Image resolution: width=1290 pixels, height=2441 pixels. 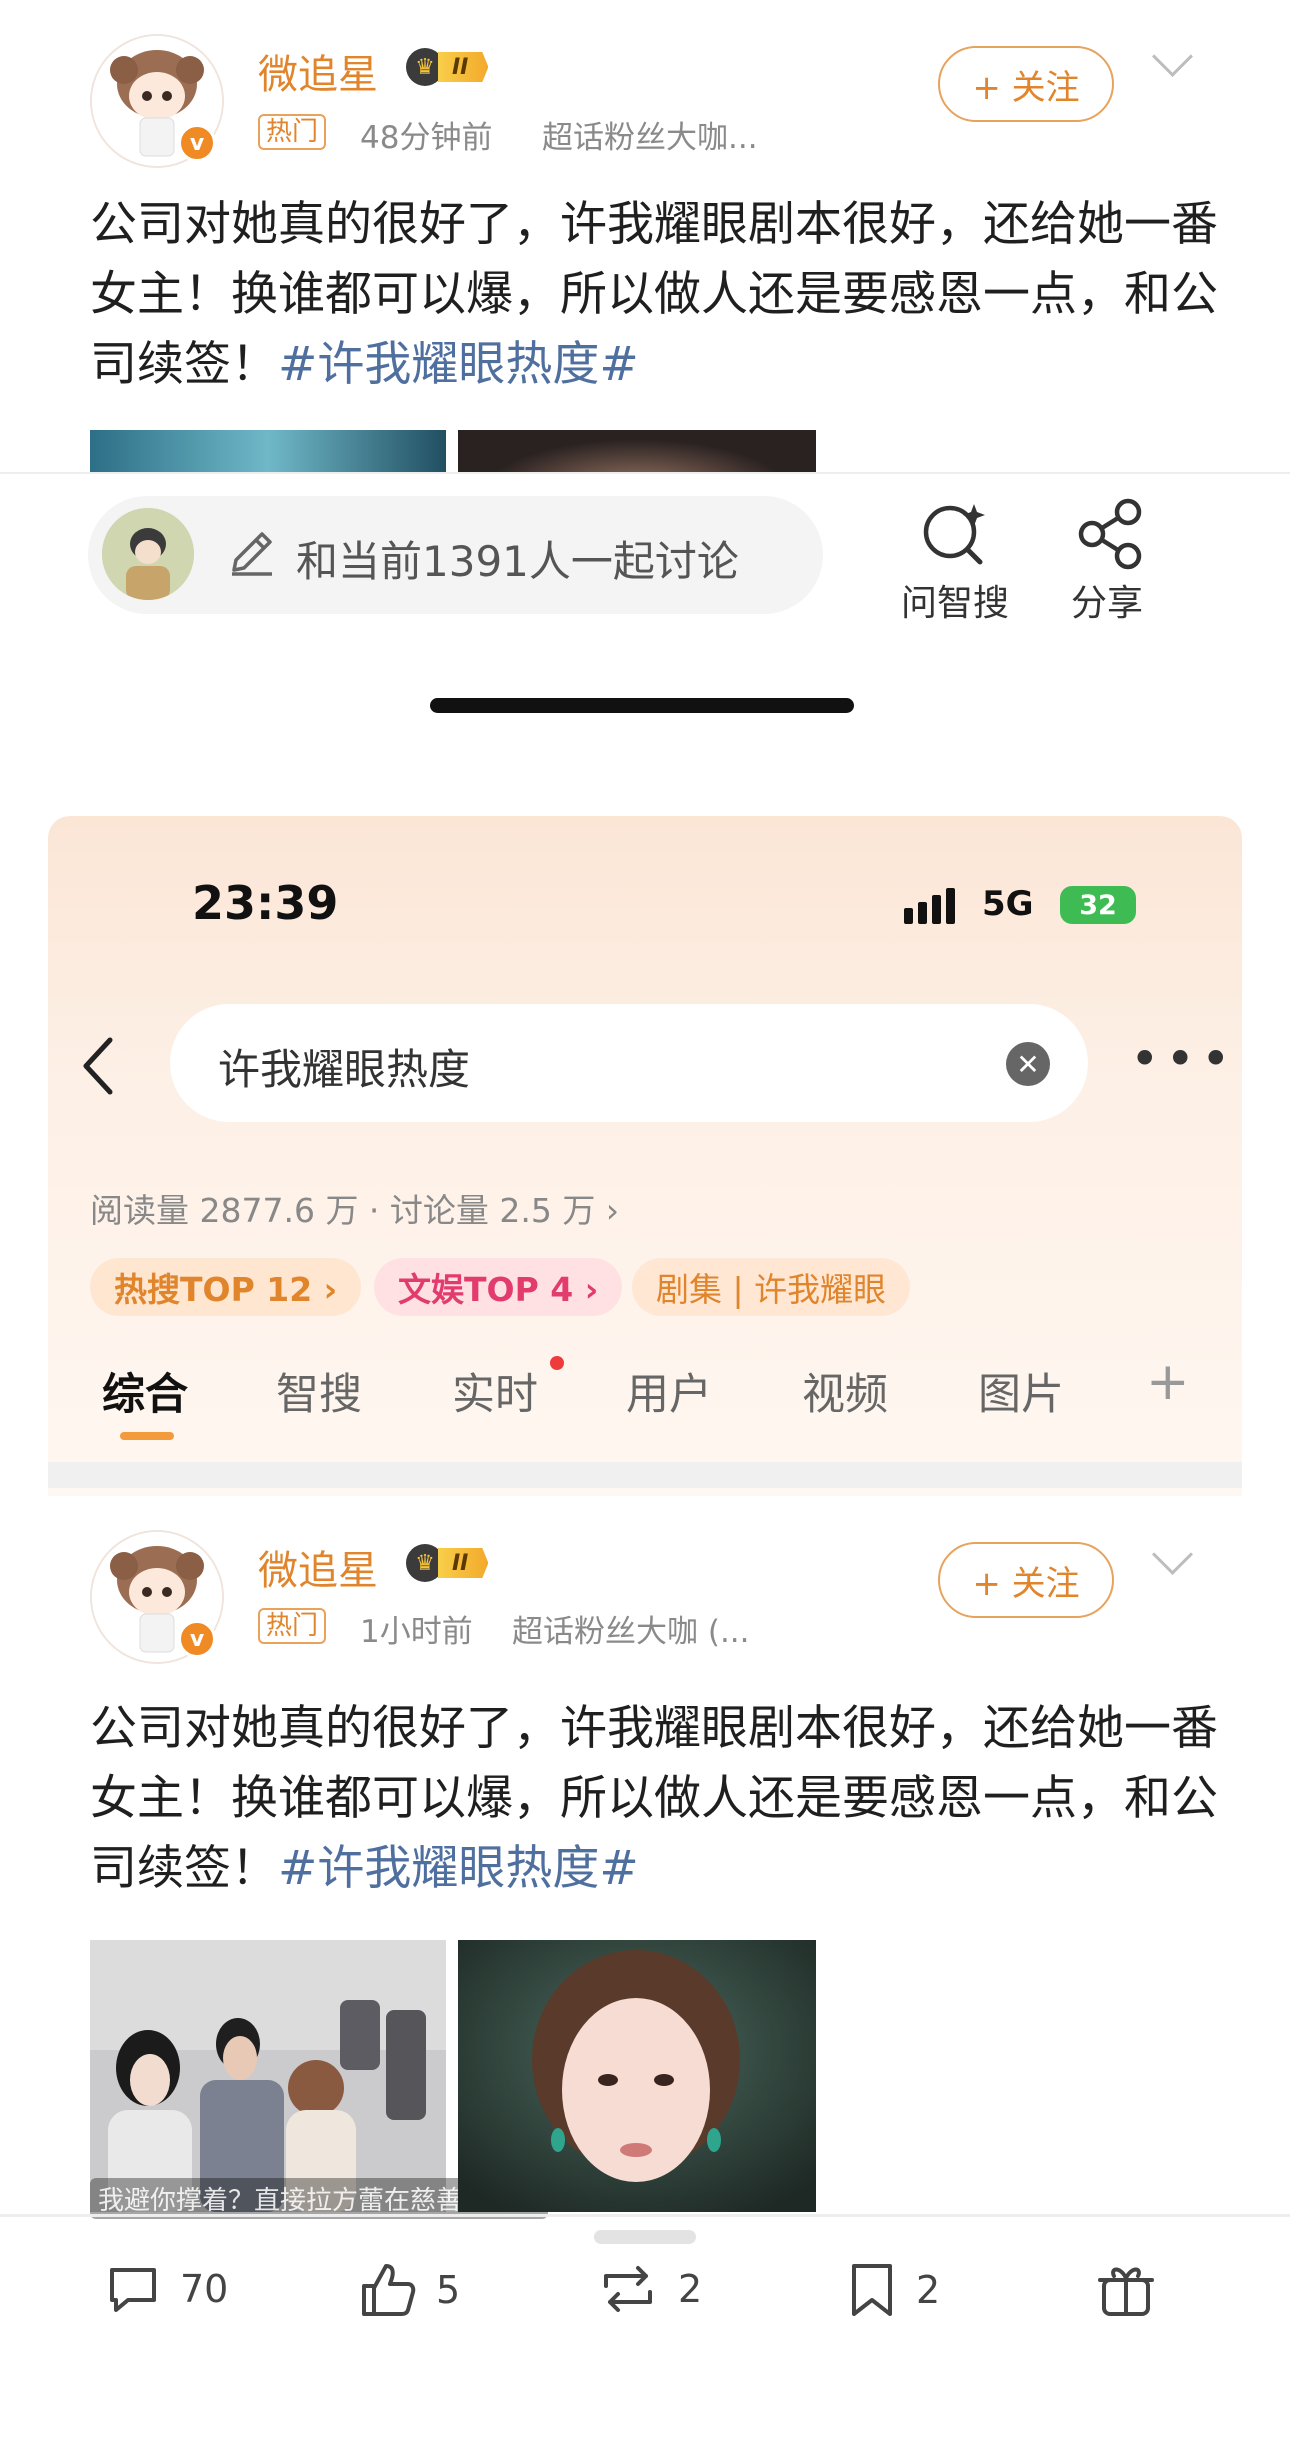 What do you see at coordinates (344, 1066) in the screenshot?
I see `search-query: 许我耀眼热度` at bounding box center [344, 1066].